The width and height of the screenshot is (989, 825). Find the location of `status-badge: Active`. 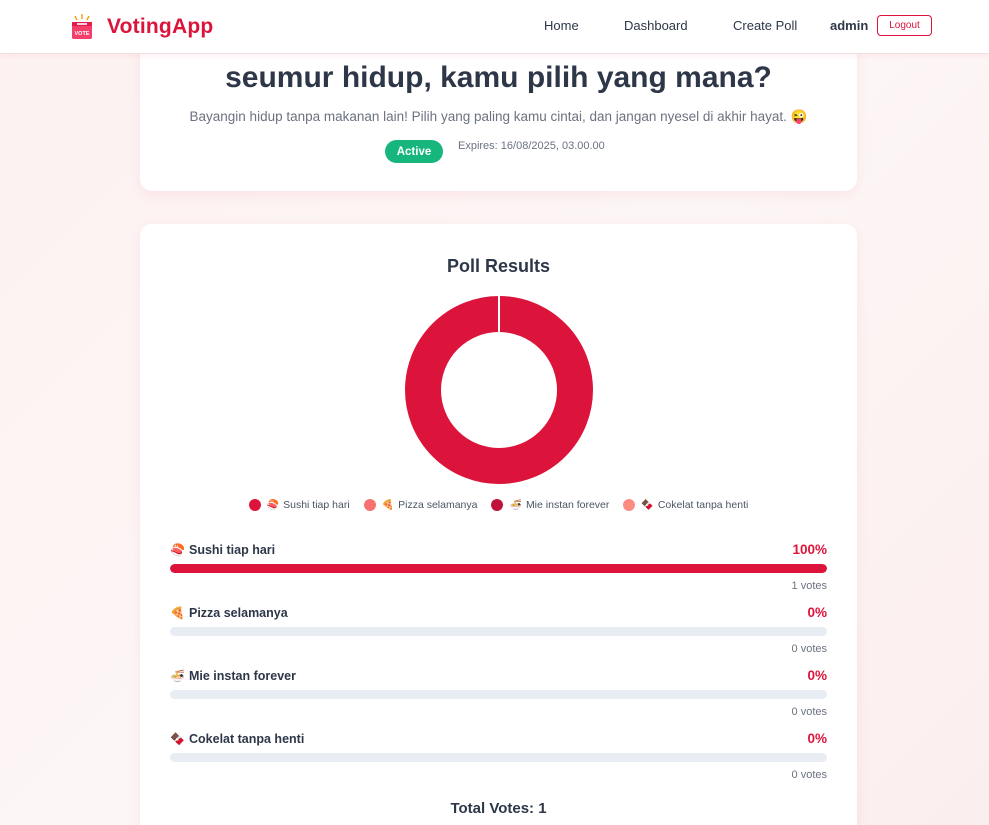

status-badge: Active is located at coordinates (414, 151).